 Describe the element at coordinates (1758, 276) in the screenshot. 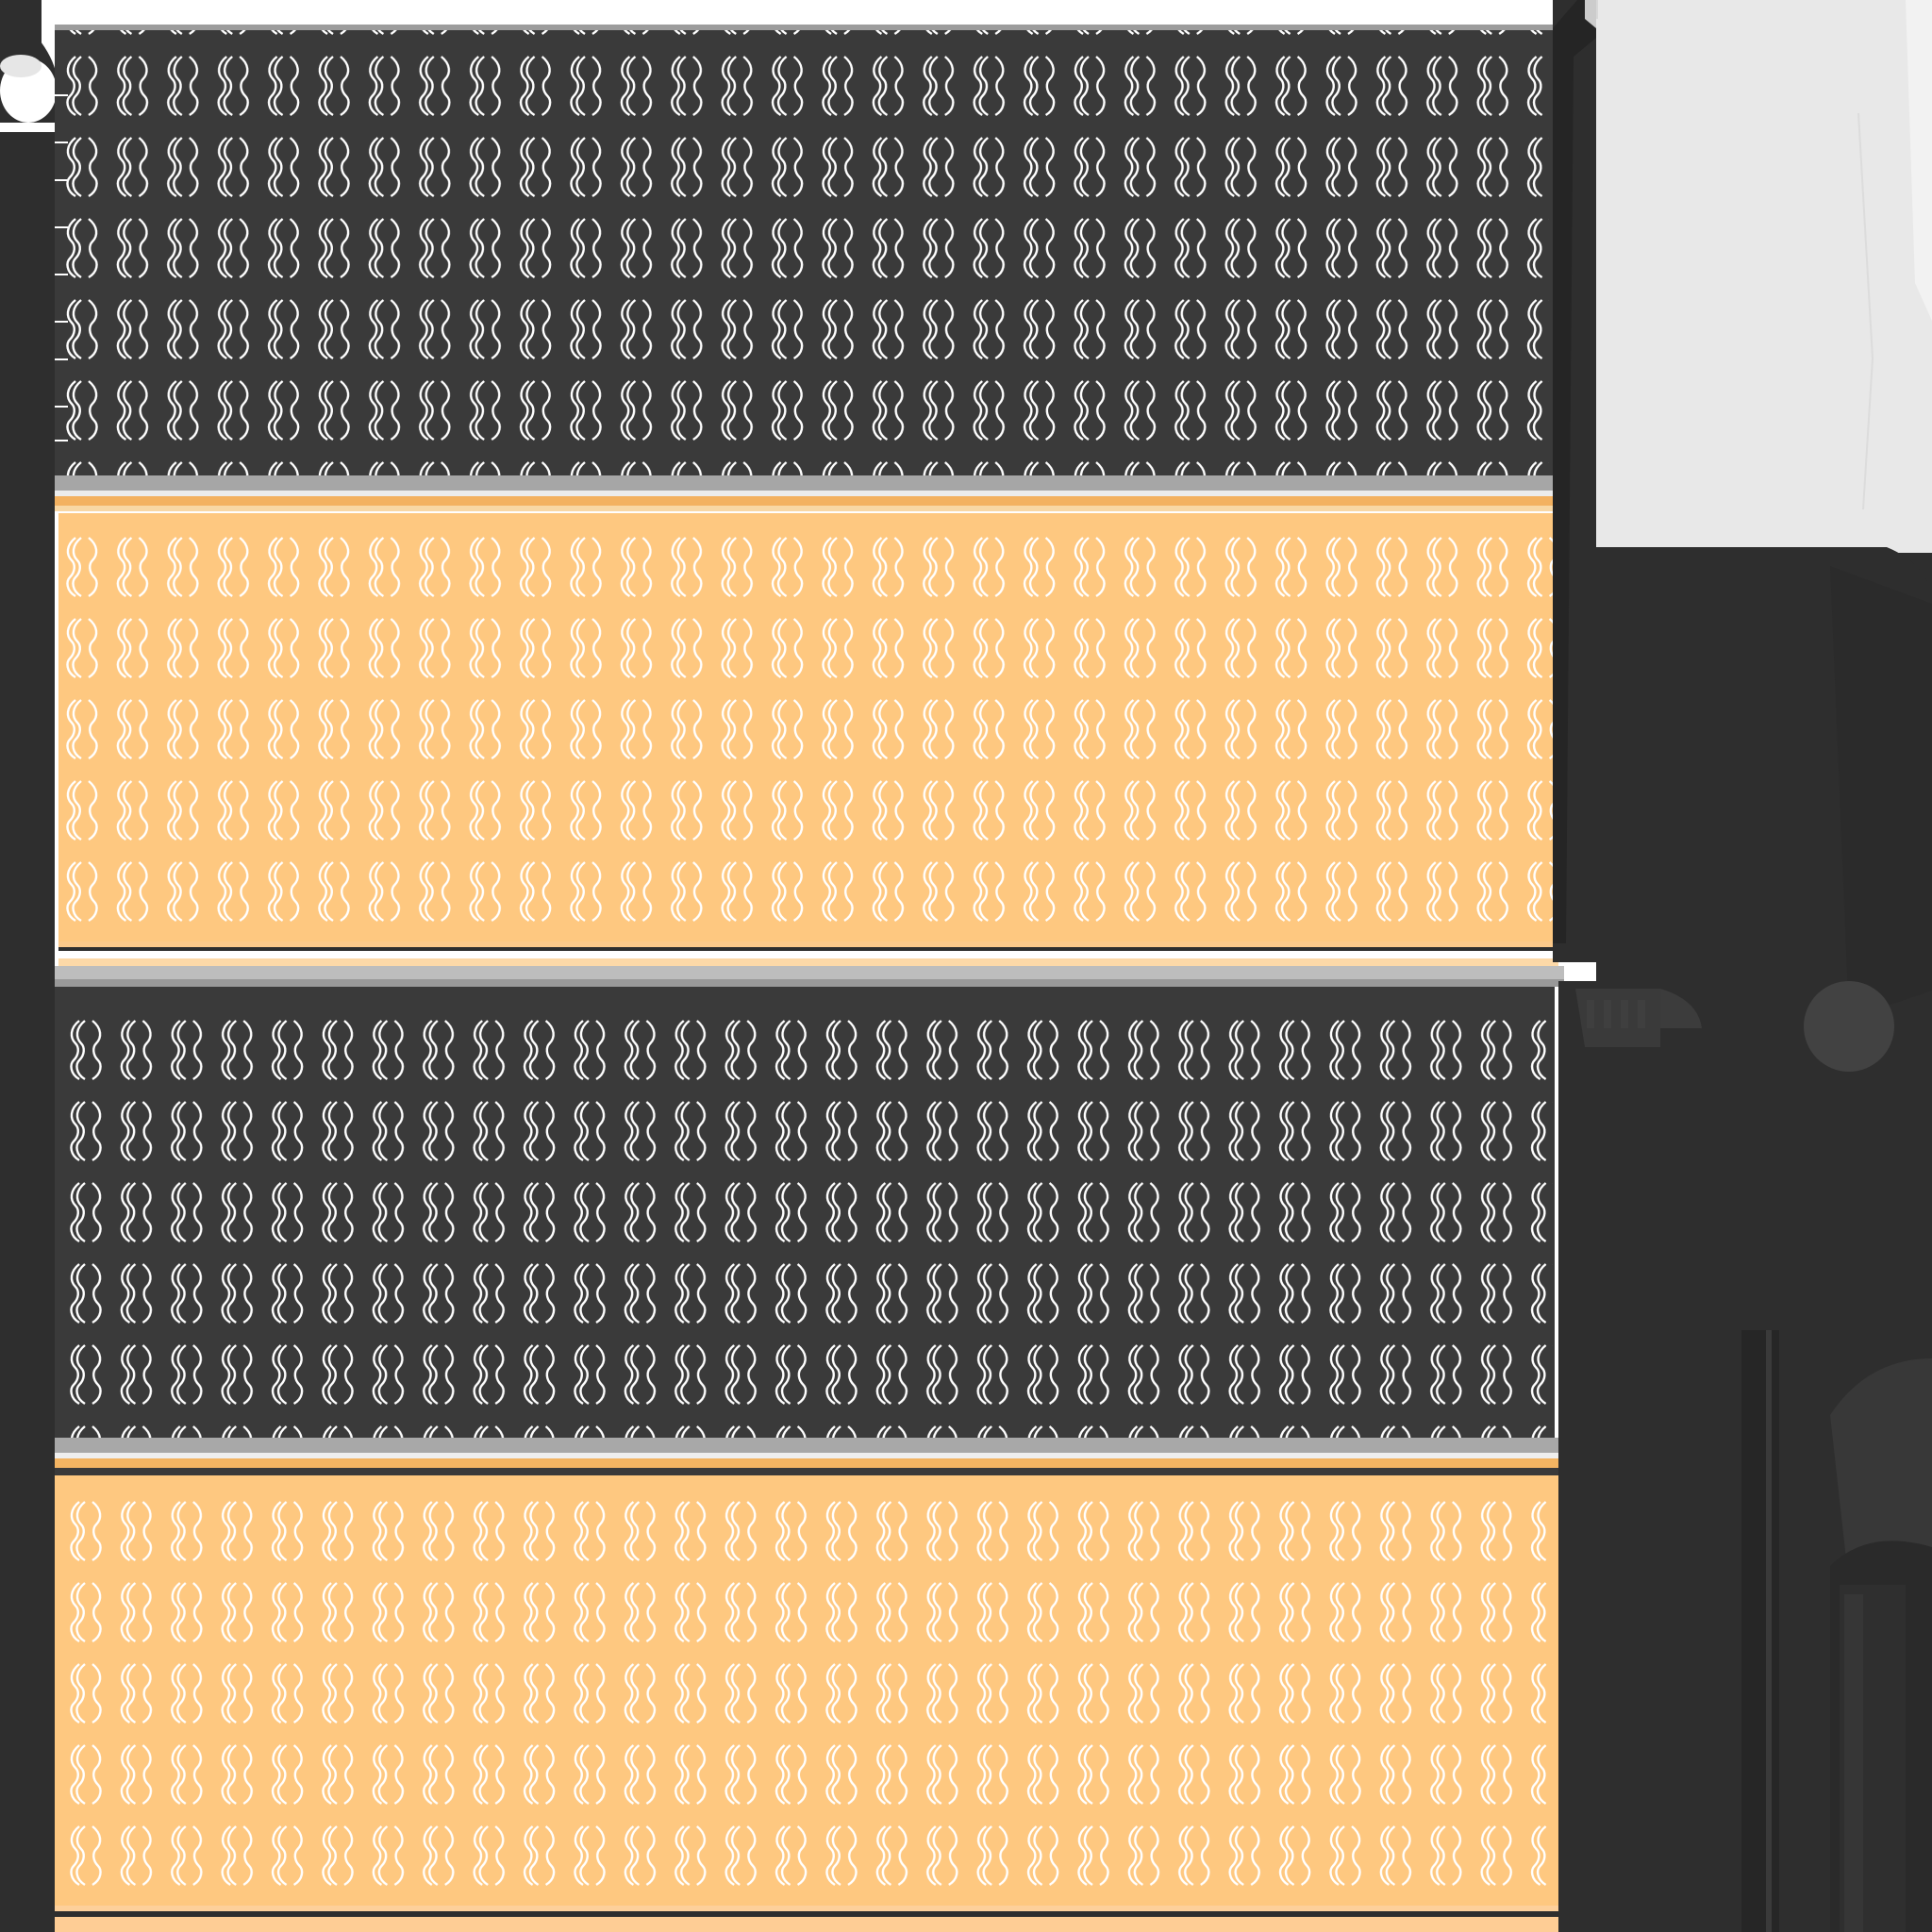

I see `light-panel` at that location.